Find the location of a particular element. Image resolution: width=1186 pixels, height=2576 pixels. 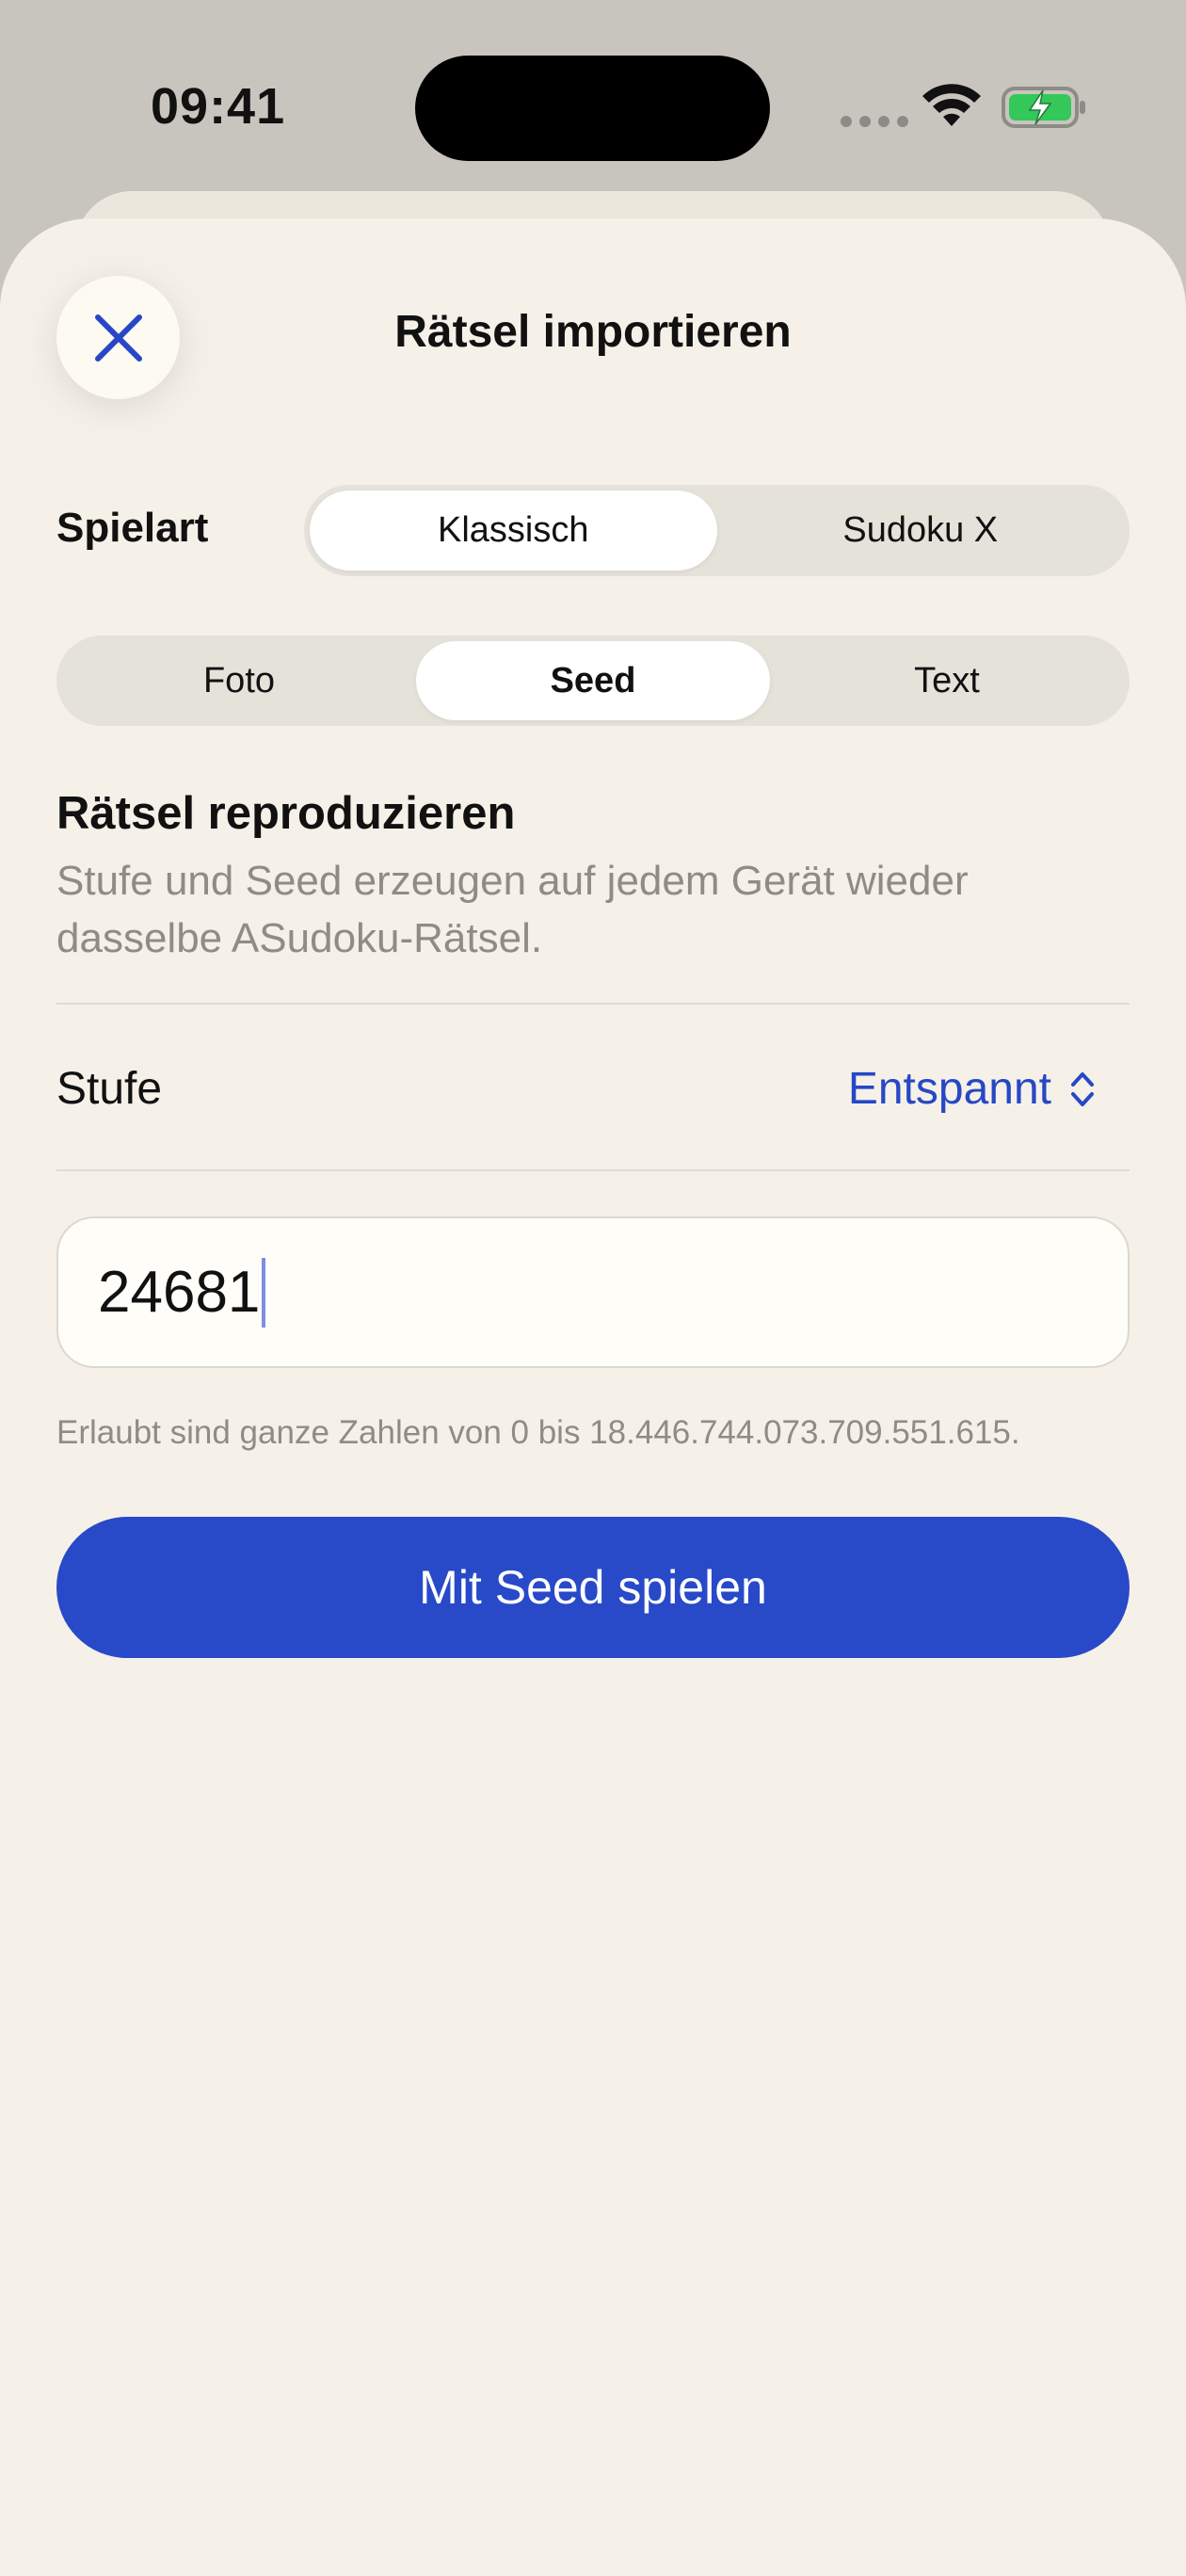

seed-input-value: 24681 is located at coordinates (179, 1292).